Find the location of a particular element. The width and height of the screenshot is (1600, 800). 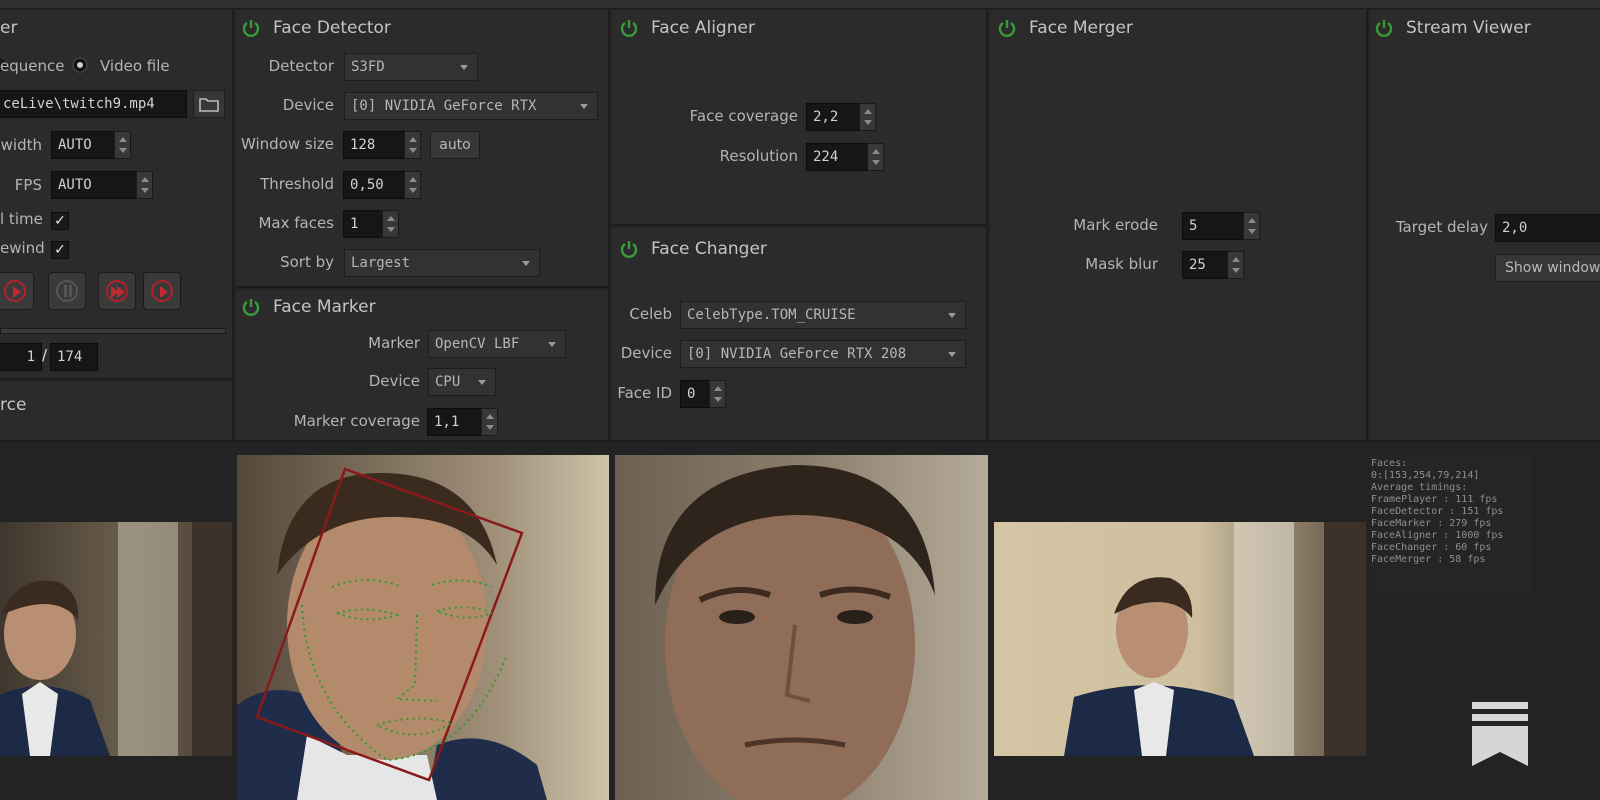

device-dropdown: [0] NVIDIA GeForce RTX is located at coordinates (471, 106).